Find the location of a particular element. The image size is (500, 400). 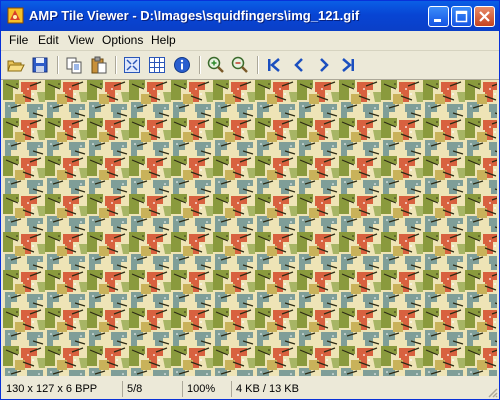

zoom-out-icon is located at coordinates (240, 65).